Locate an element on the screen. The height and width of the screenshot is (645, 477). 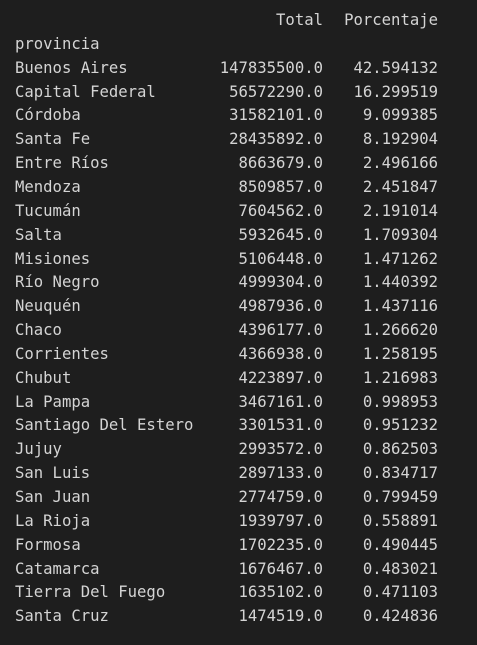
row-provincia: Tucumán is located at coordinates (48, 210).